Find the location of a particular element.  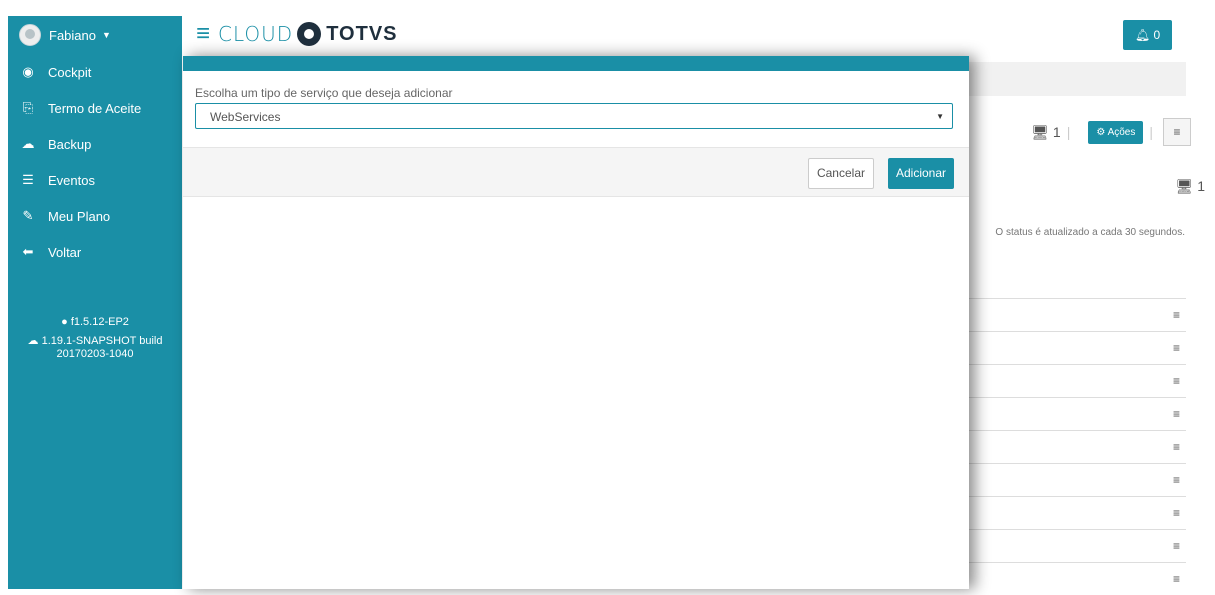

list-icon: ☰ is located at coordinates (28, 179).